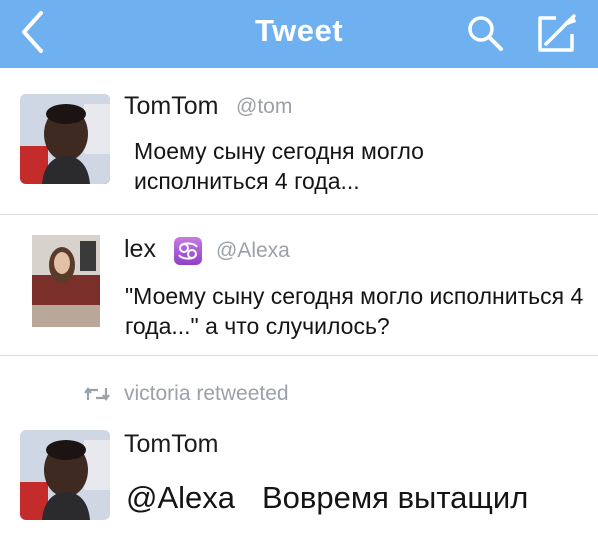 Image resolution: width=598 pixels, height=554 pixels. I want to click on search-button, so click(485, 33).